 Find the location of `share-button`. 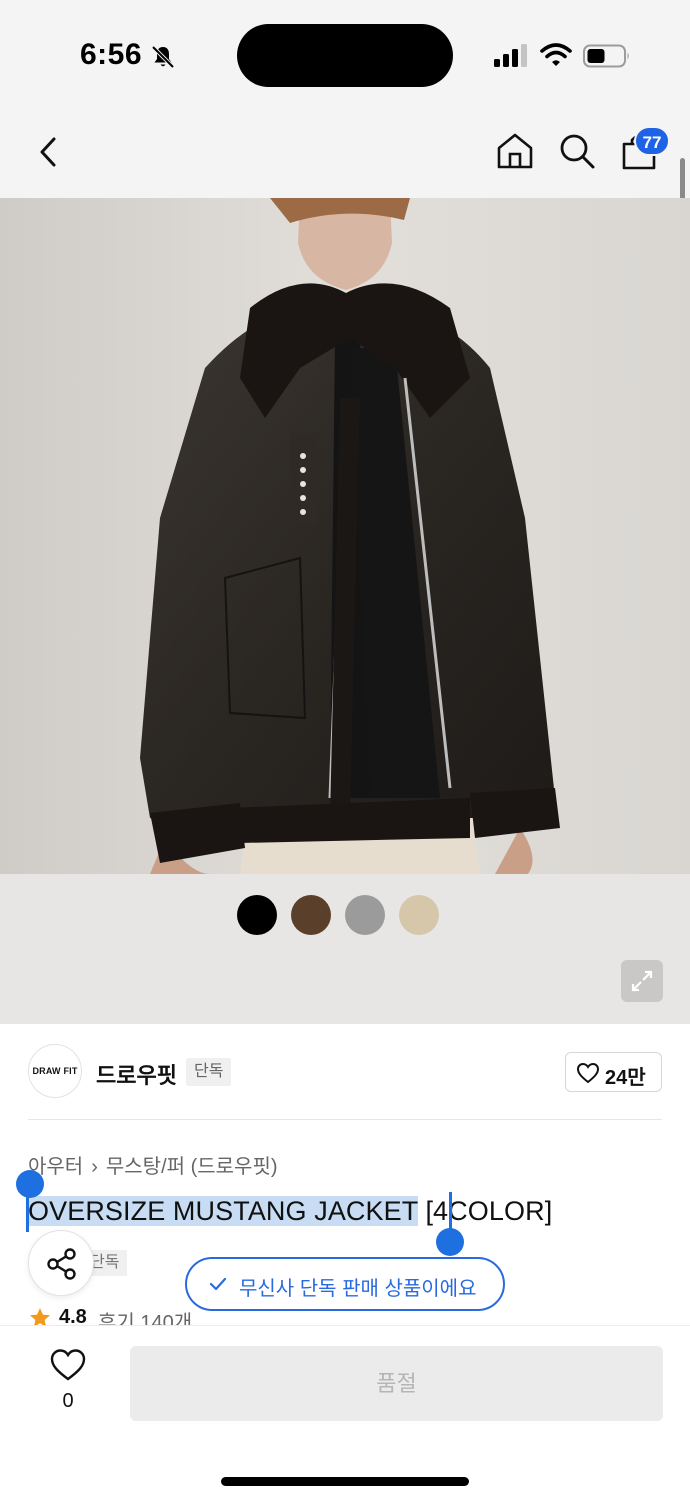

share-button is located at coordinates (61, 1263).